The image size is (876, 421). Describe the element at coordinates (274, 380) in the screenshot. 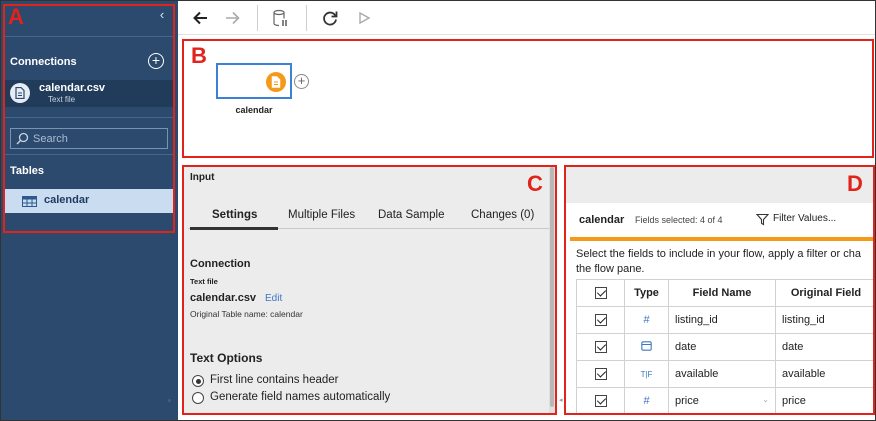

I see `radio-first-line-header-label: First line contains header` at that location.